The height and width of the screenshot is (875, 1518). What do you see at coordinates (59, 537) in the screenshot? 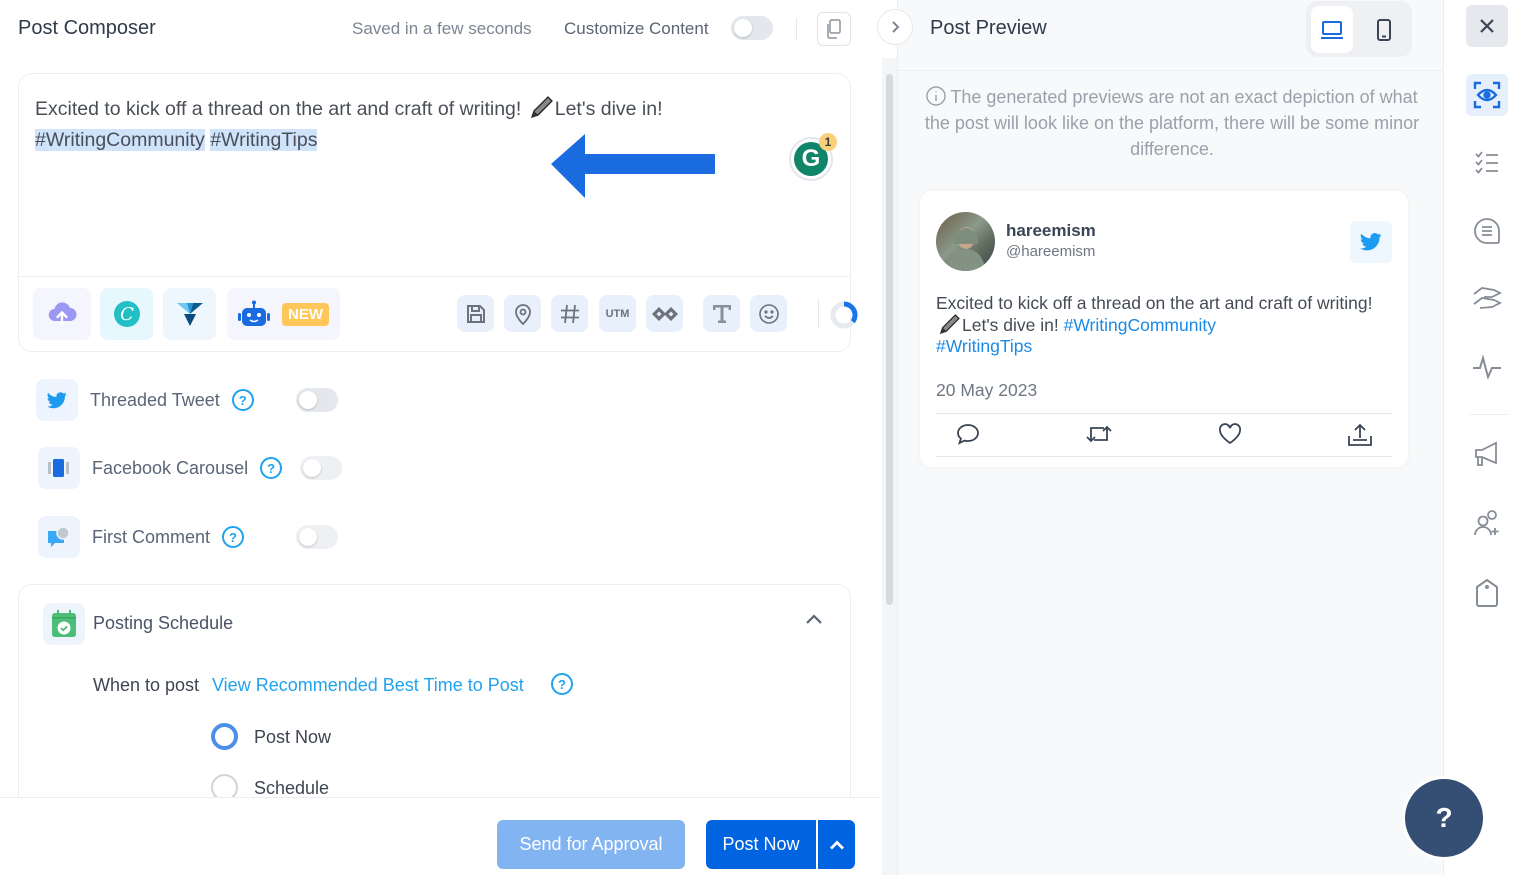
I see `comment-option-icon-box` at bounding box center [59, 537].